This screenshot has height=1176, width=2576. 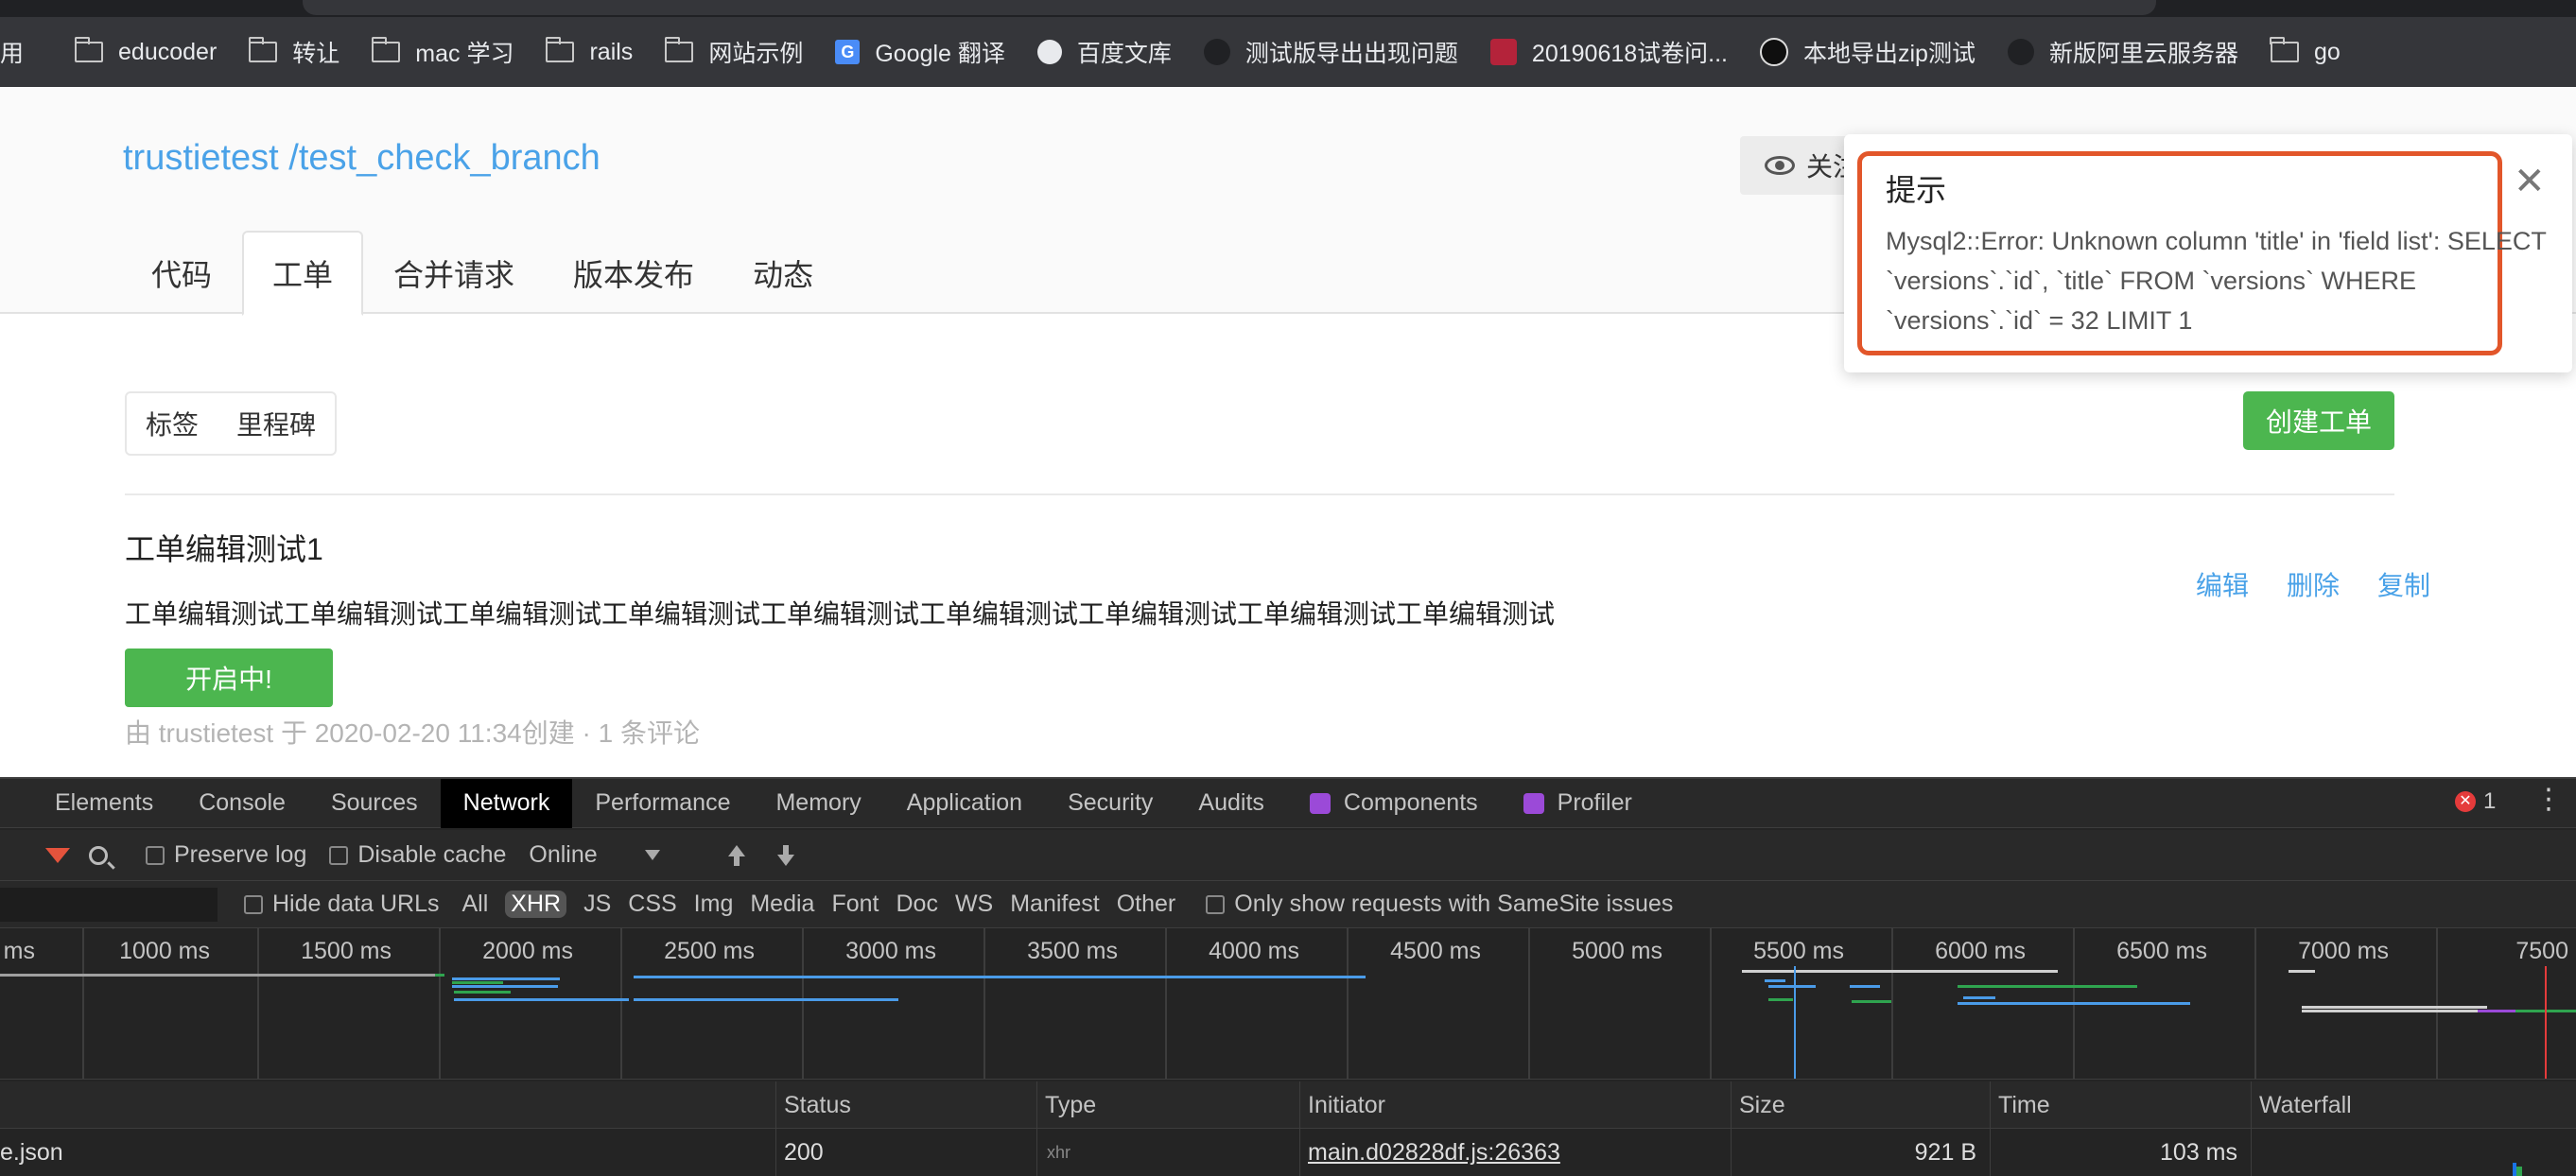 What do you see at coordinates (2313, 584) in the screenshot?
I see `delete-link: 删除` at bounding box center [2313, 584].